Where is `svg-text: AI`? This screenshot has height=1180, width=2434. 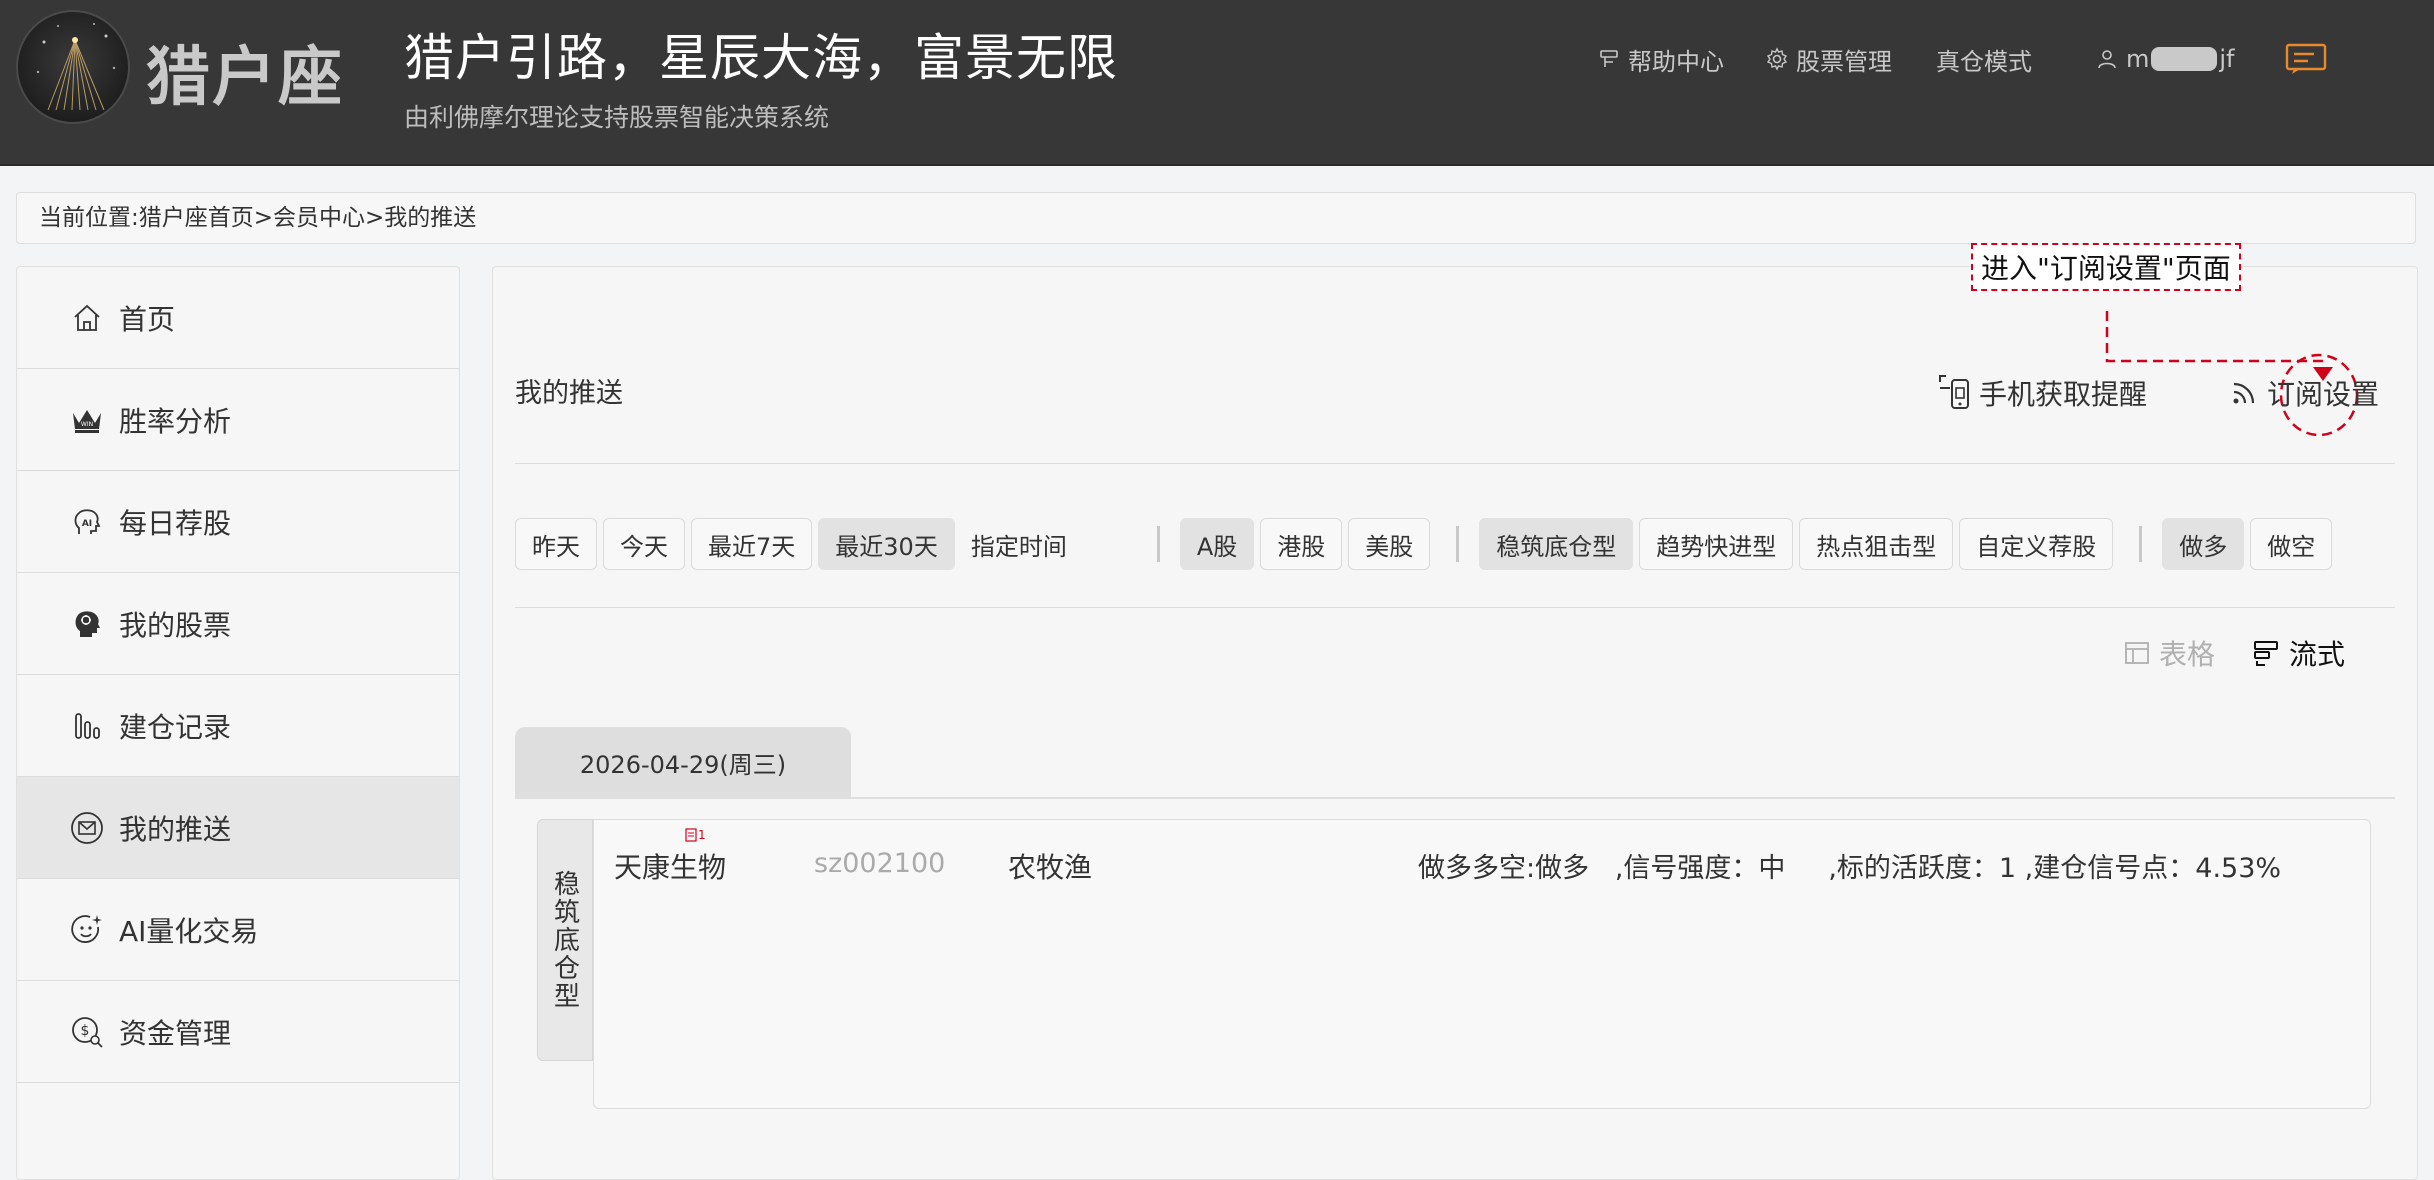 svg-text: AI is located at coordinates (87, 524).